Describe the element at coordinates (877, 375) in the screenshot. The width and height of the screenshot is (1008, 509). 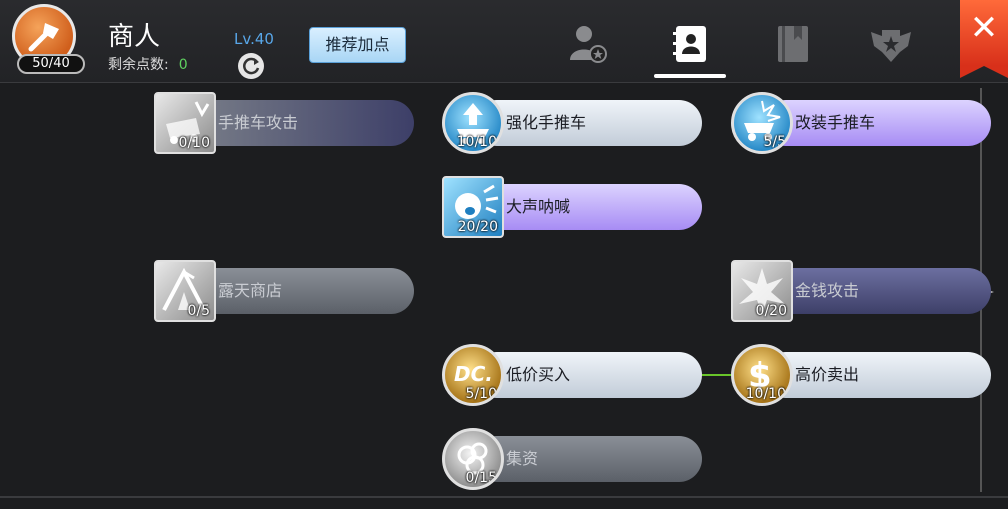
I see `skill-pill: 高价卖出` at that location.